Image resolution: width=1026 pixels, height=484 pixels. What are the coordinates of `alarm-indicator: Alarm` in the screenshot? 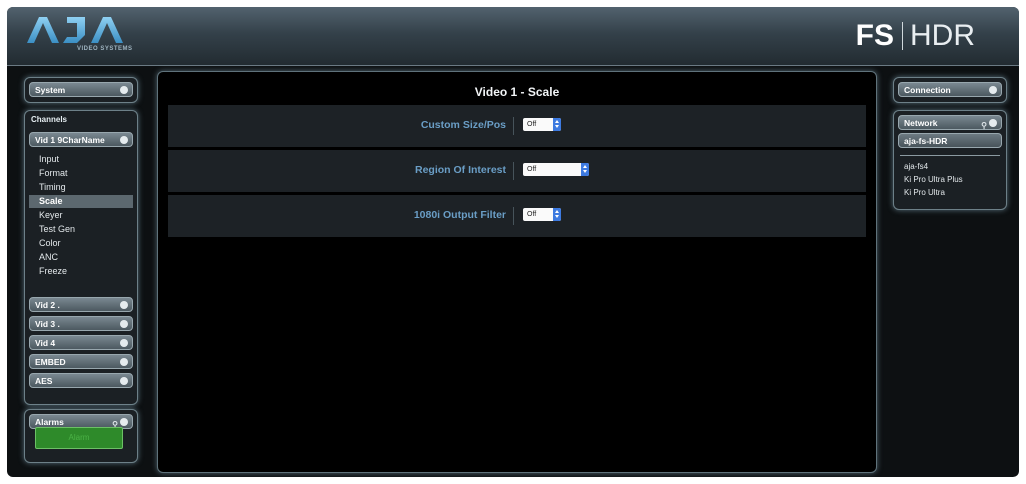 It's located at (79, 438).